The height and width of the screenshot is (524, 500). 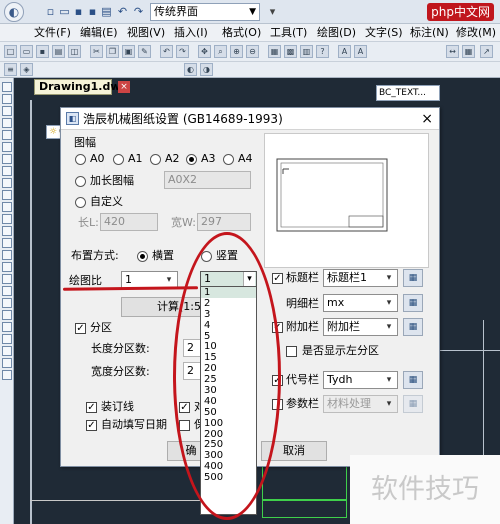 I want to click on spline-icon, so click(x=7, y=171).